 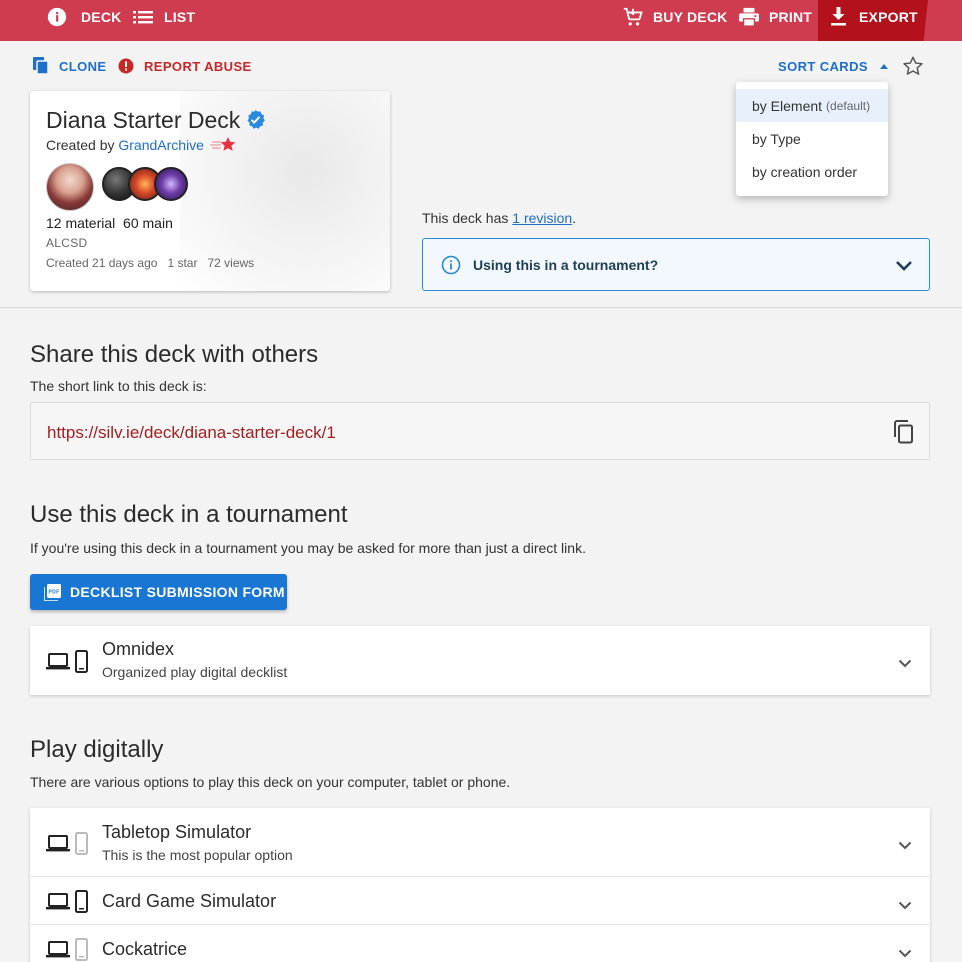 What do you see at coordinates (97, 749) in the screenshot?
I see `play-digitally-heading: Play digitally` at bounding box center [97, 749].